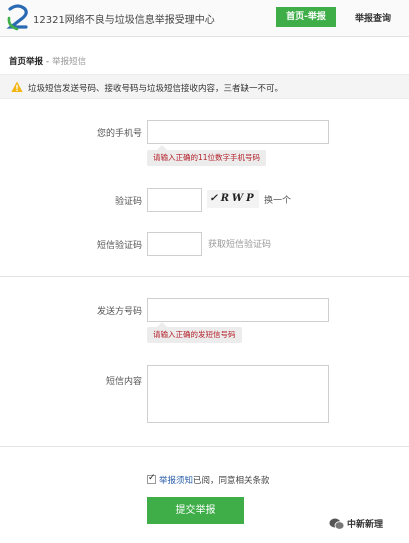 The image size is (409, 543). I want to click on content-textarea, so click(238, 394).